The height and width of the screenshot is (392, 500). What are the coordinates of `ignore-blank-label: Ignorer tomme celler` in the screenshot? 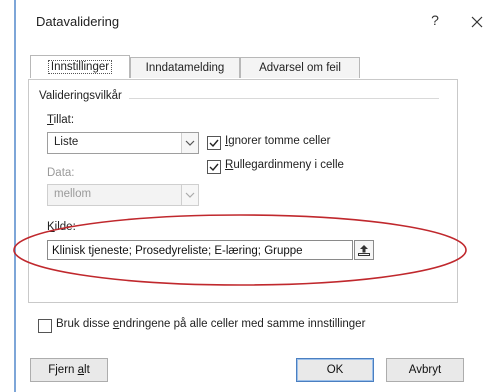 It's located at (277, 141).